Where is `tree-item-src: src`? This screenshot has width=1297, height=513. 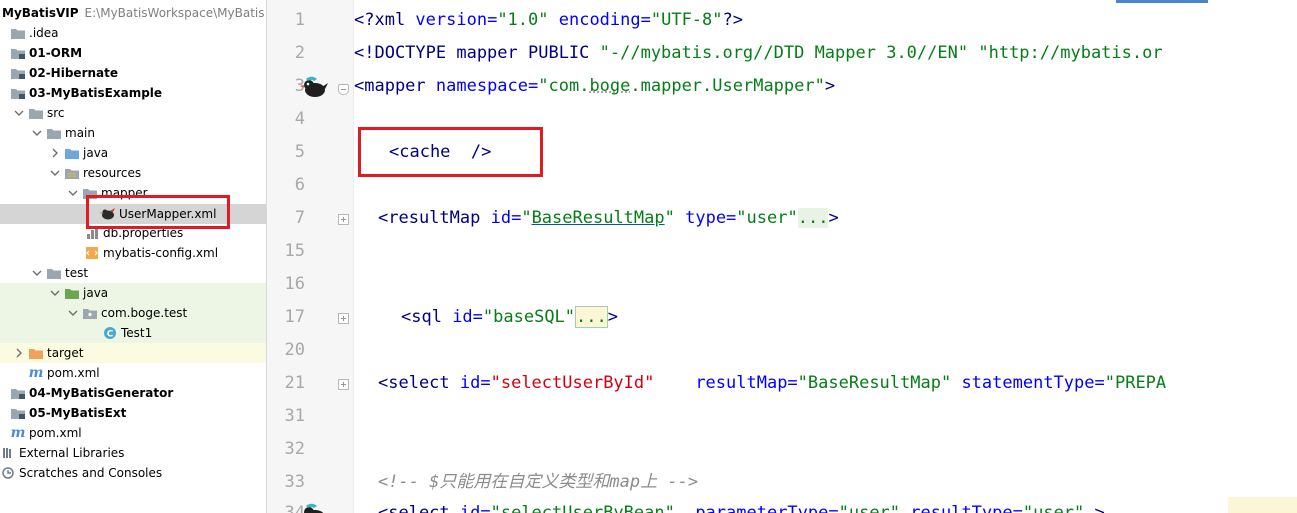
tree-item-src: src is located at coordinates (133, 113).